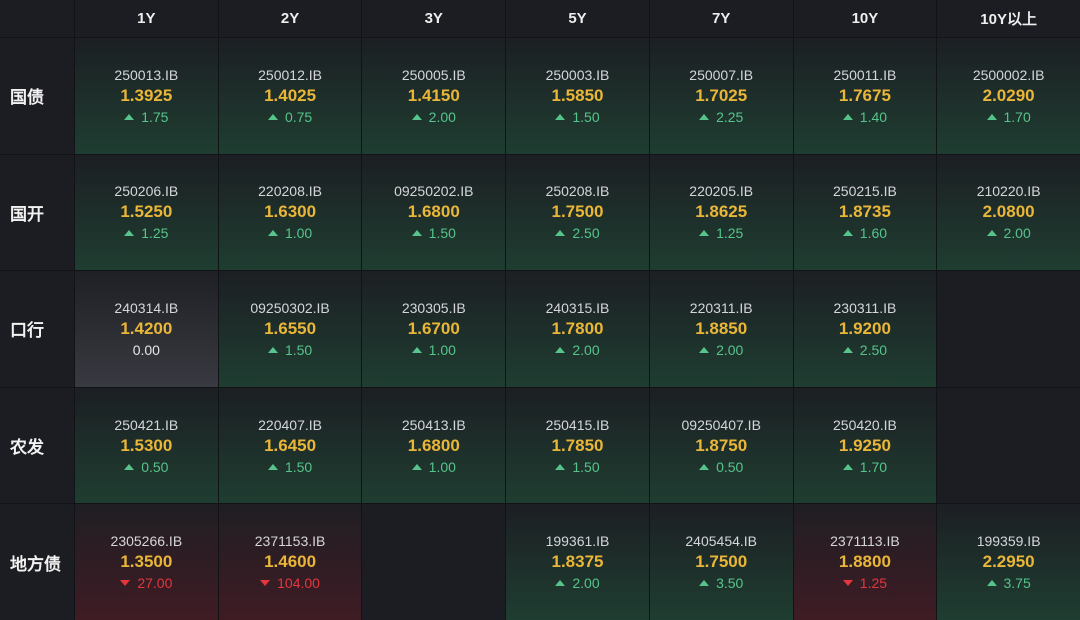 The image size is (1080, 620). I want to click on bond-code: 250421.IB, so click(146, 424).